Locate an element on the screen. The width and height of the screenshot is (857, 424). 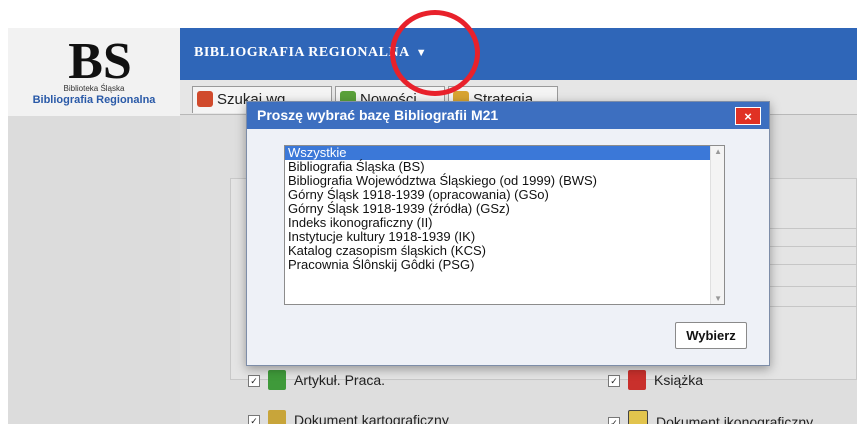
list-item: Katalog czasopism śląskich (KCS) is located at coordinates (504, 251).